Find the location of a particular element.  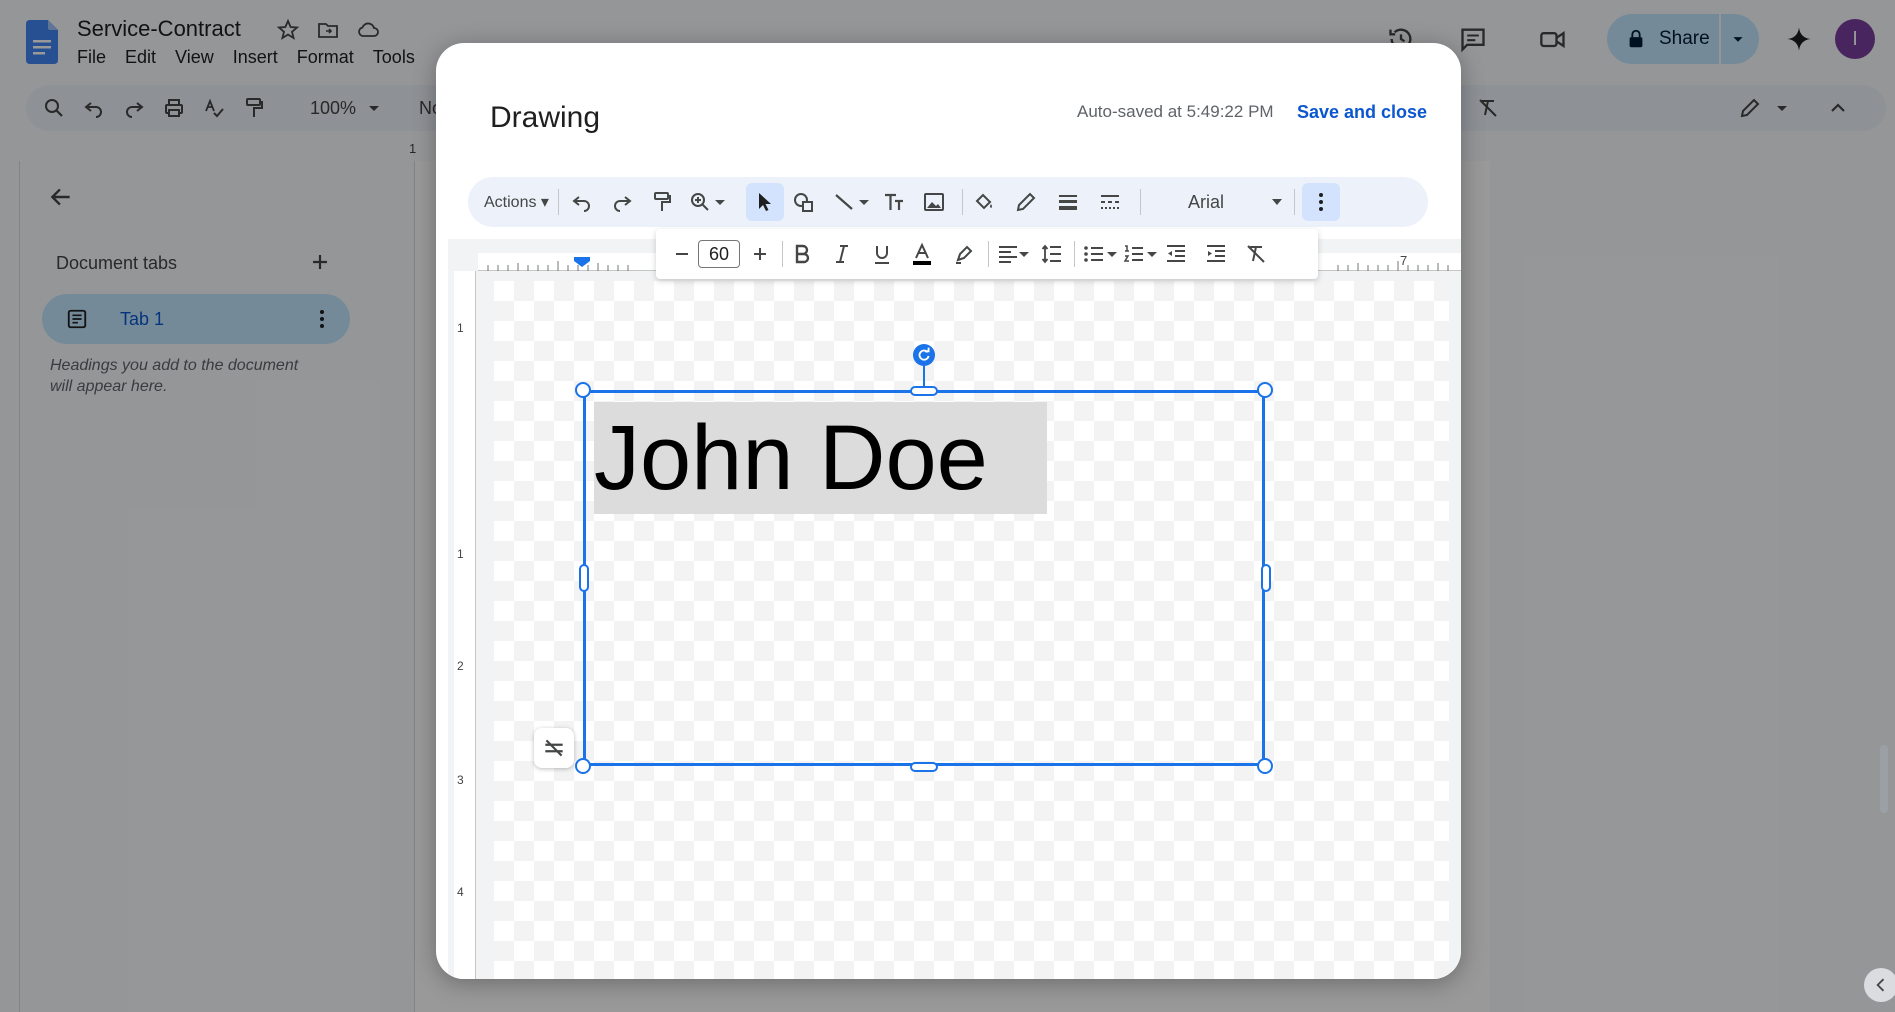

bulleted-list-caret-icon is located at coordinates (1112, 254).